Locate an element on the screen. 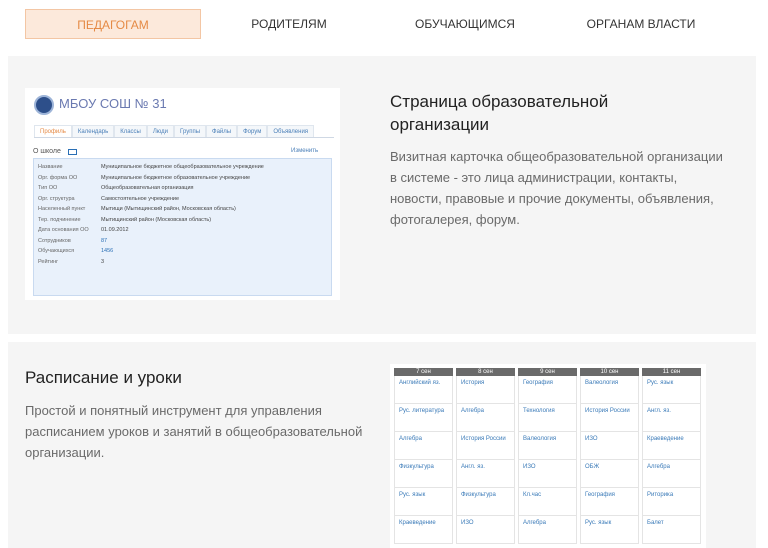 The image size is (768, 548). about-school-label: О школе is located at coordinates (47, 151).